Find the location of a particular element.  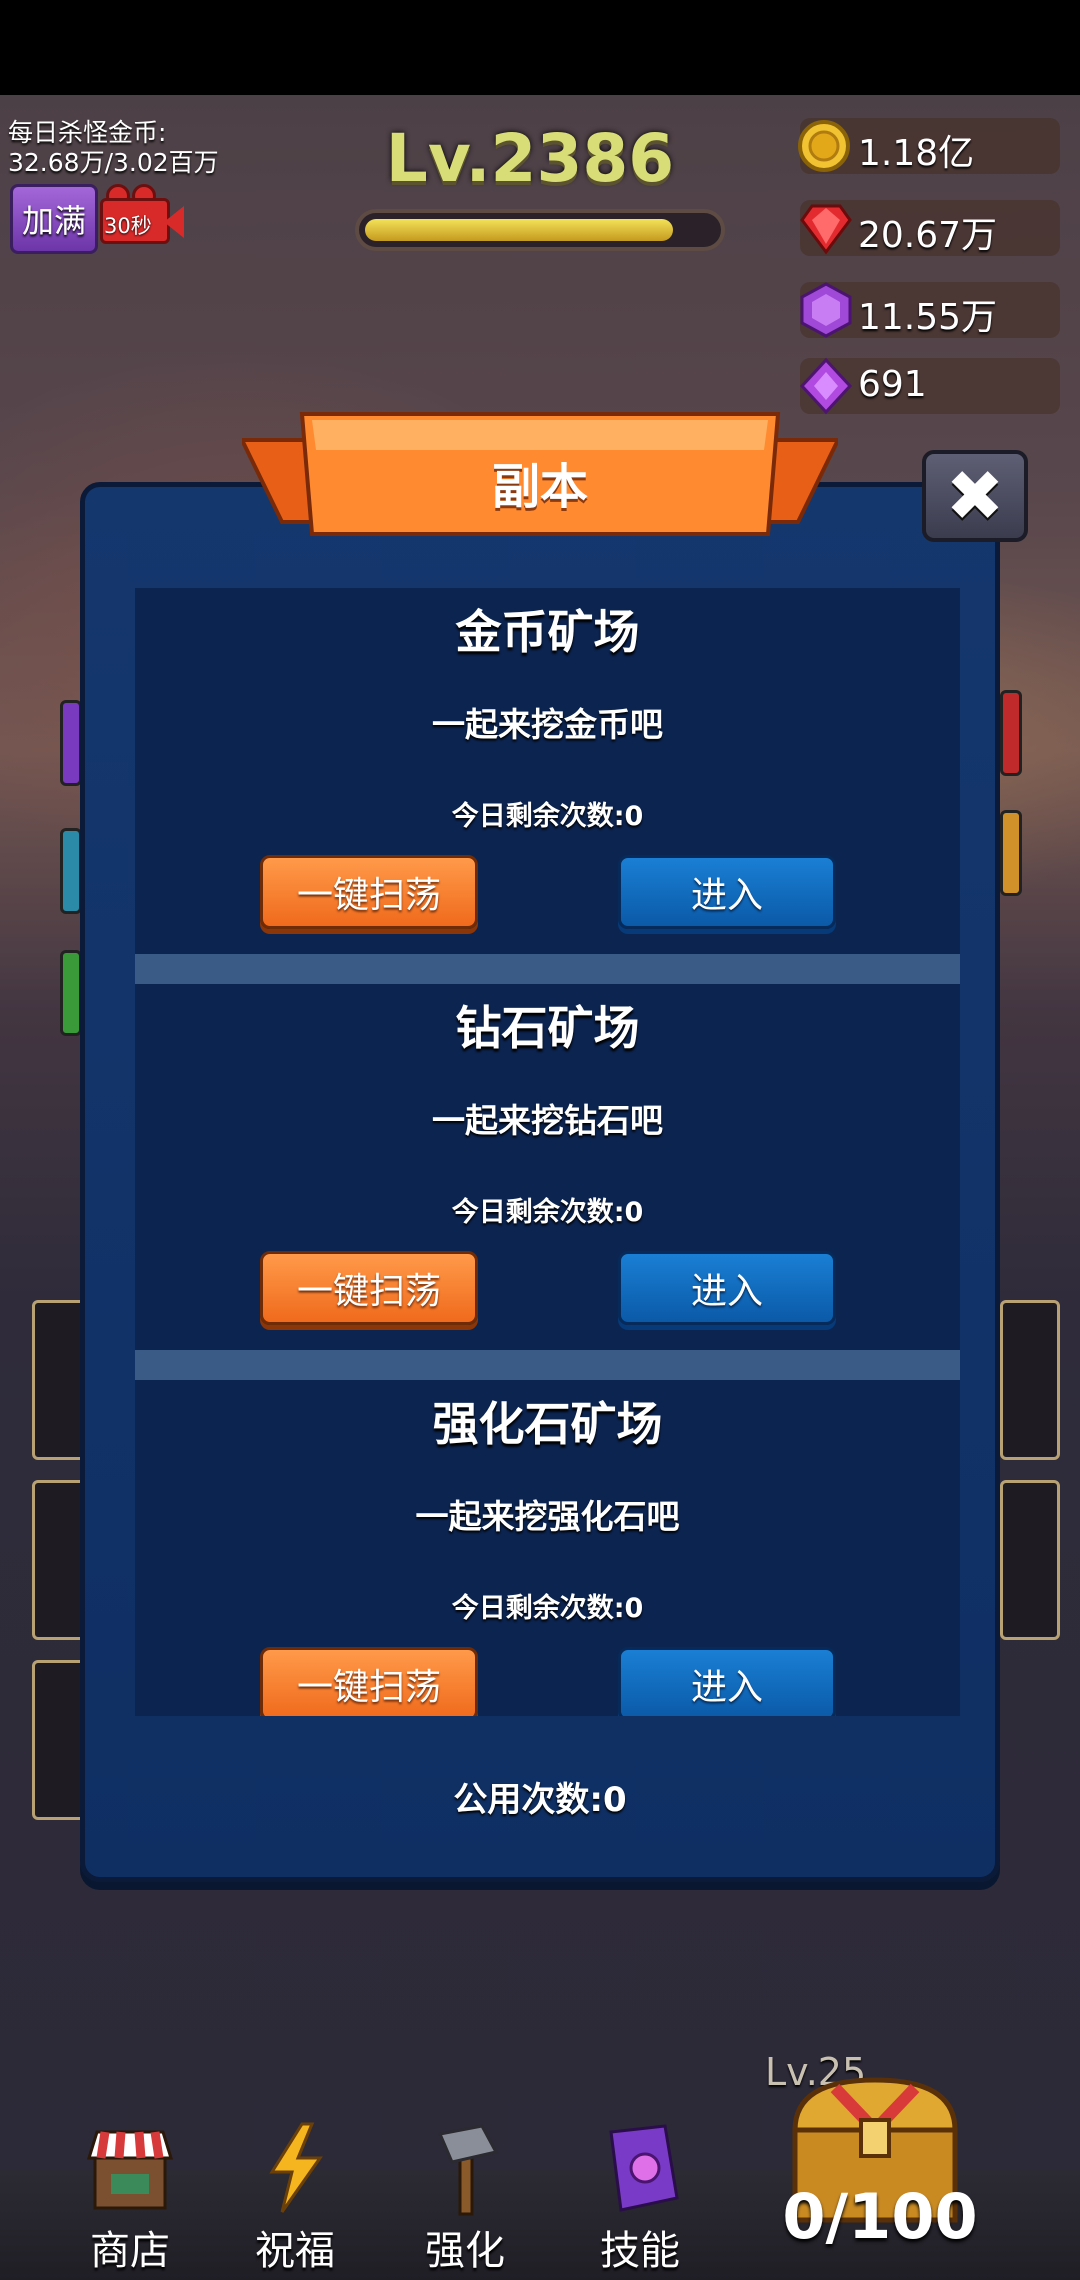

nav-skills: 技能 is located at coordinates (640, 2198).